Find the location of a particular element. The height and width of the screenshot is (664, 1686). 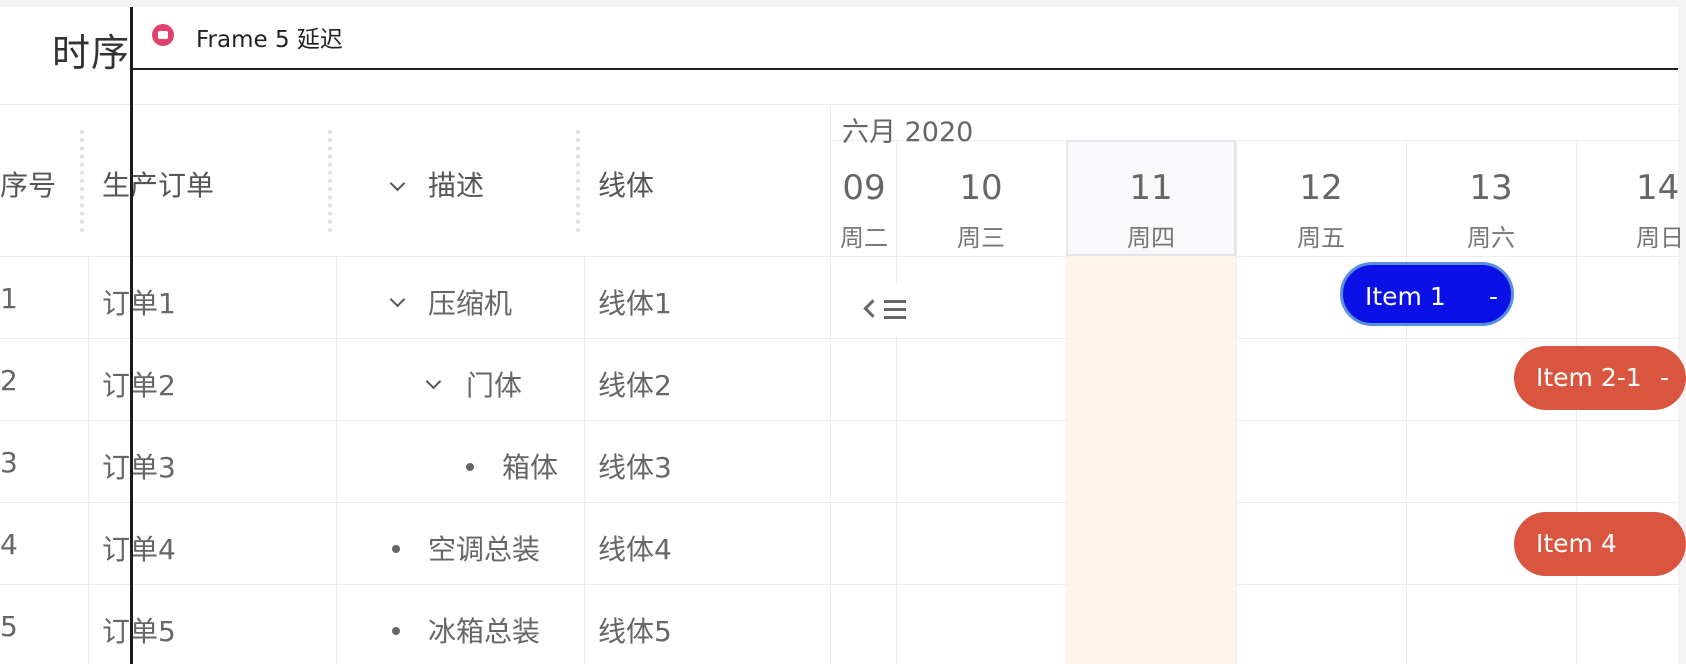

day-weekday: 周二 is located at coordinates (864, 238).